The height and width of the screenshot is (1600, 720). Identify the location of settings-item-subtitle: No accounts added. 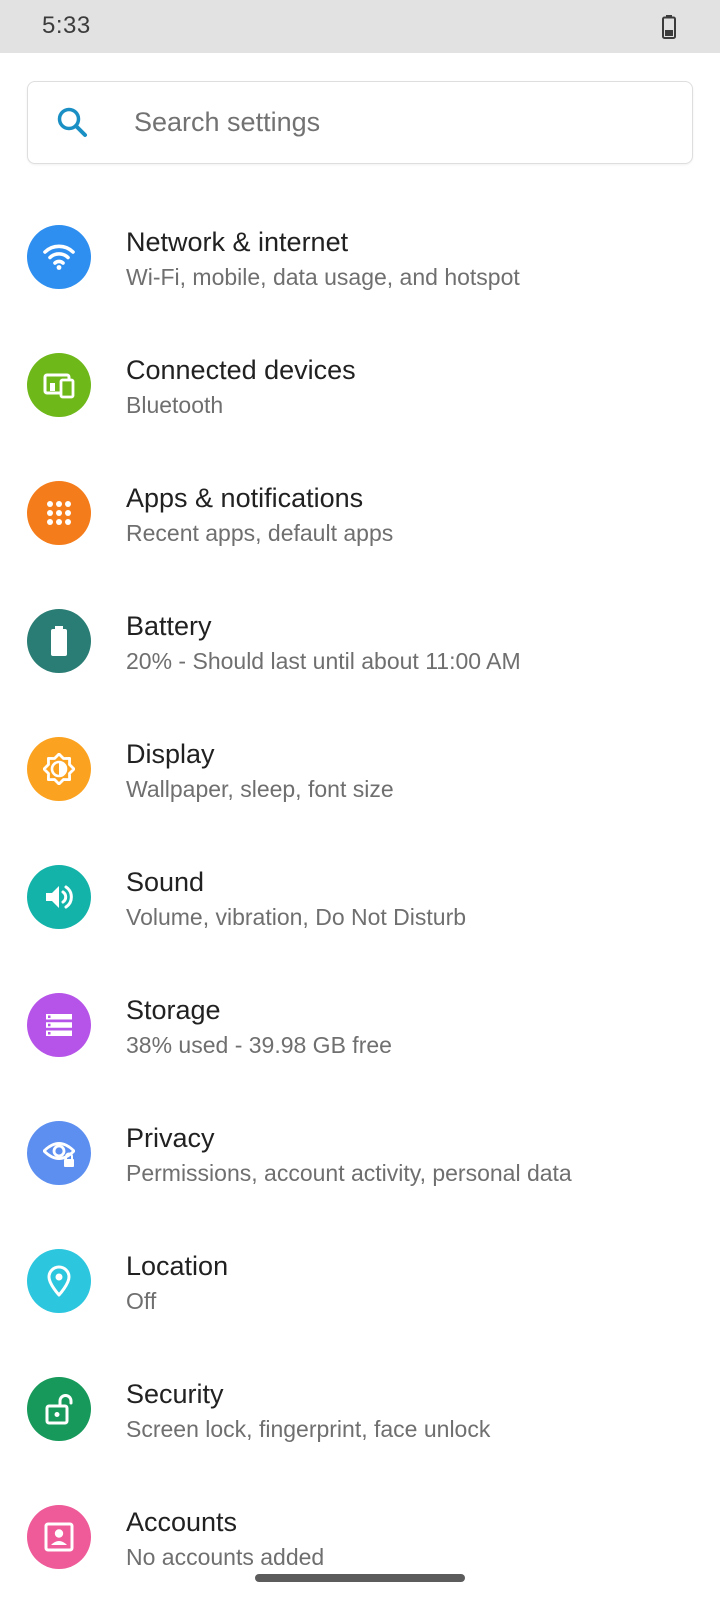
(225, 1557).